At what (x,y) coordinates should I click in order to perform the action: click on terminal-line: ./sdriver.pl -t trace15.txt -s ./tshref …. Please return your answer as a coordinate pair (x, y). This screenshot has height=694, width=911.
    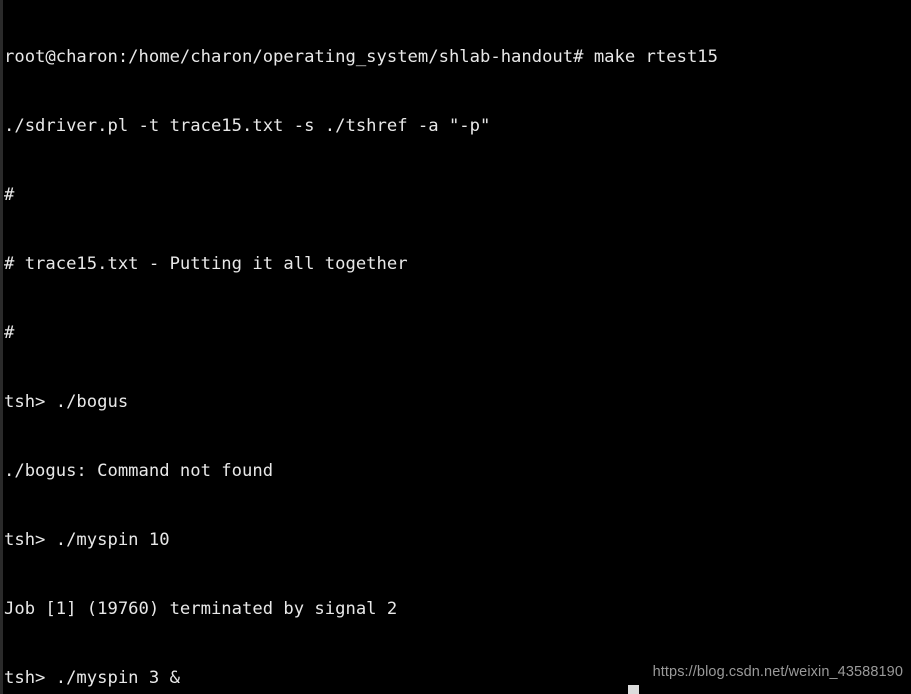
    Looking at the image, I should click on (247, 126).